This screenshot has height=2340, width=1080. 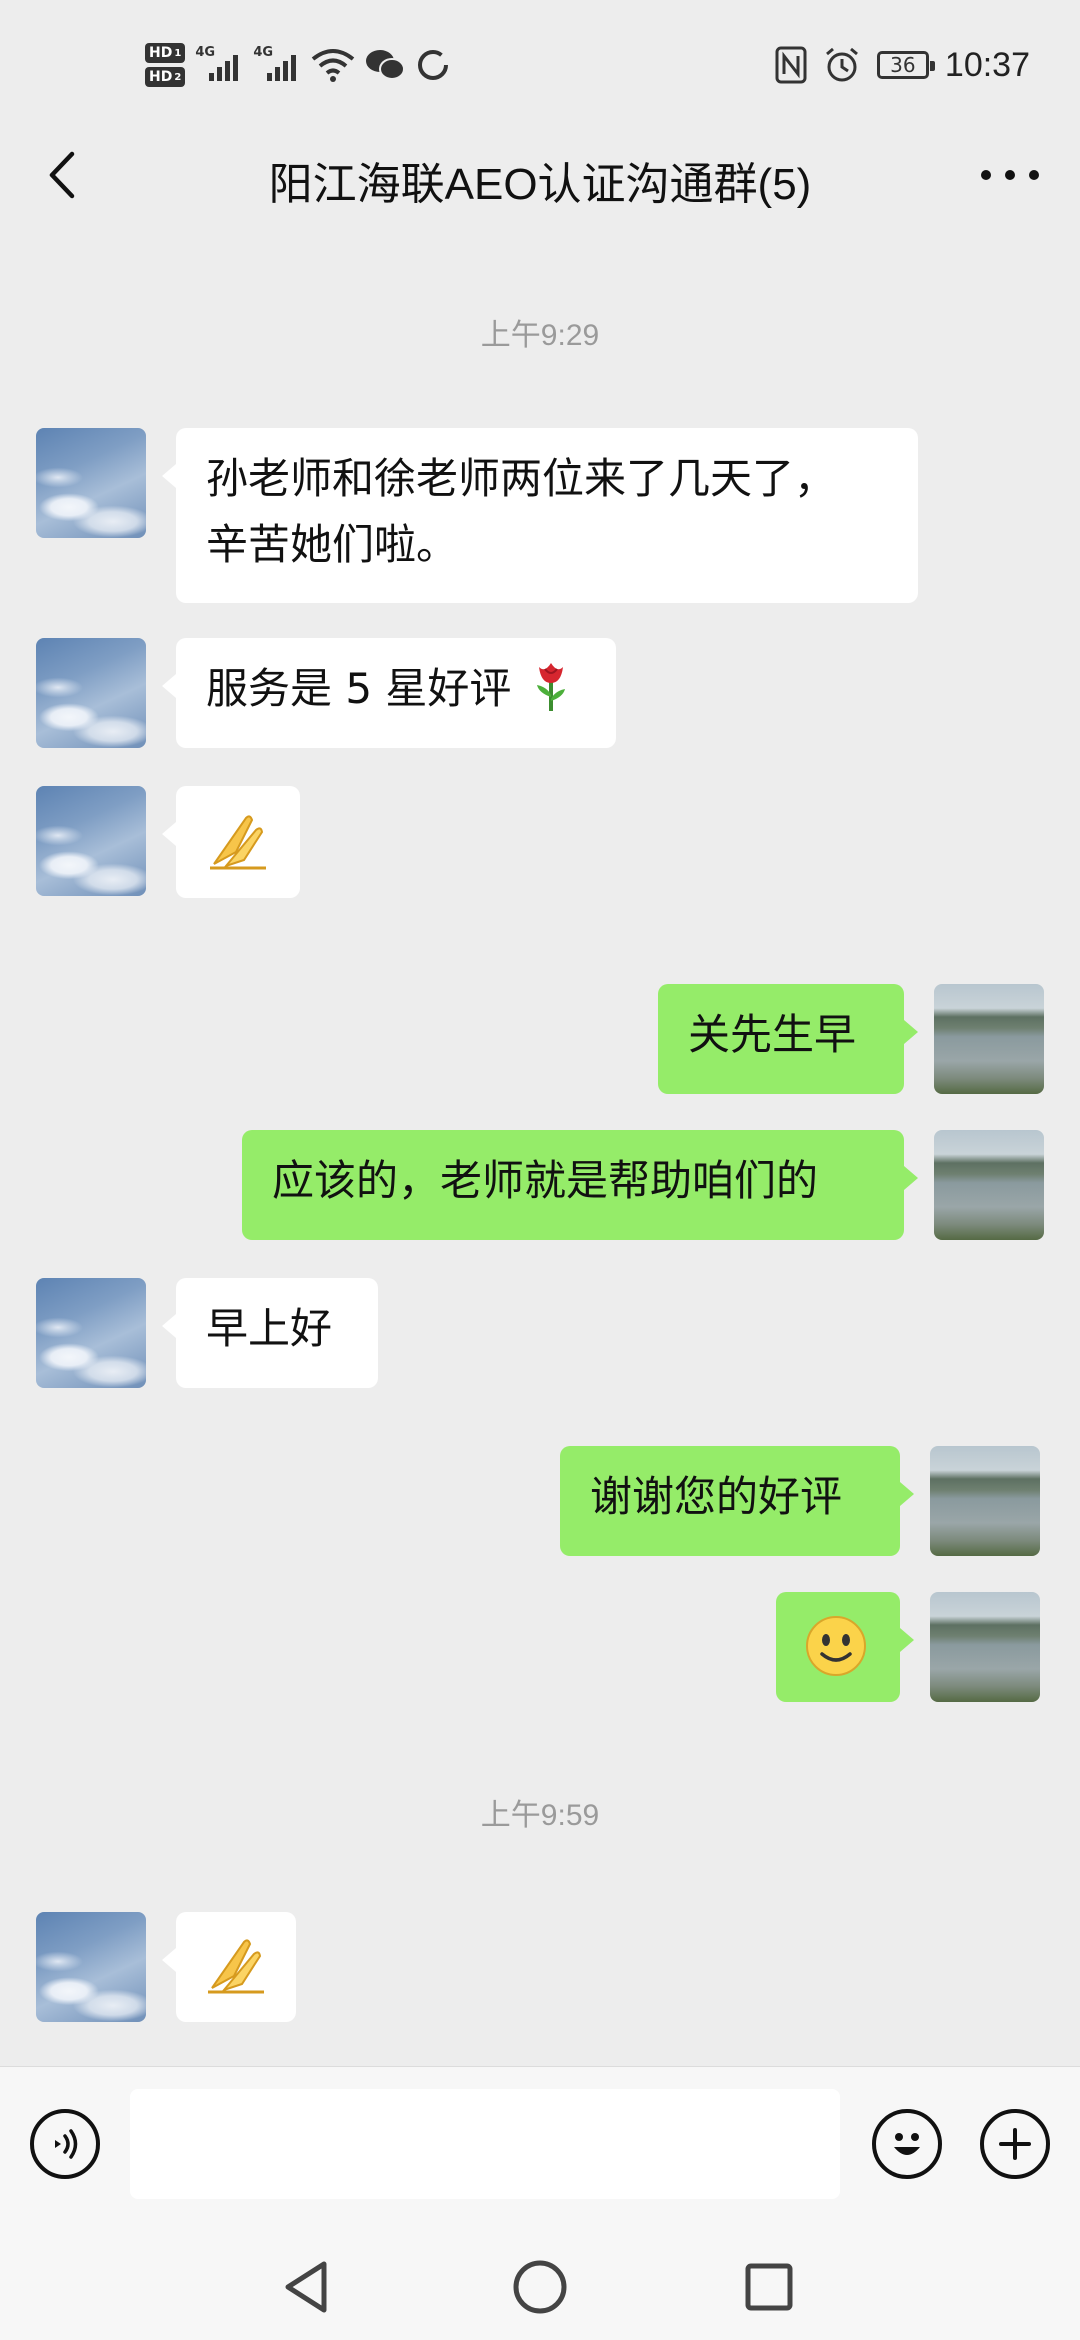 I want to click on message-bubble-outgoing, so click(x=845, y=1647).